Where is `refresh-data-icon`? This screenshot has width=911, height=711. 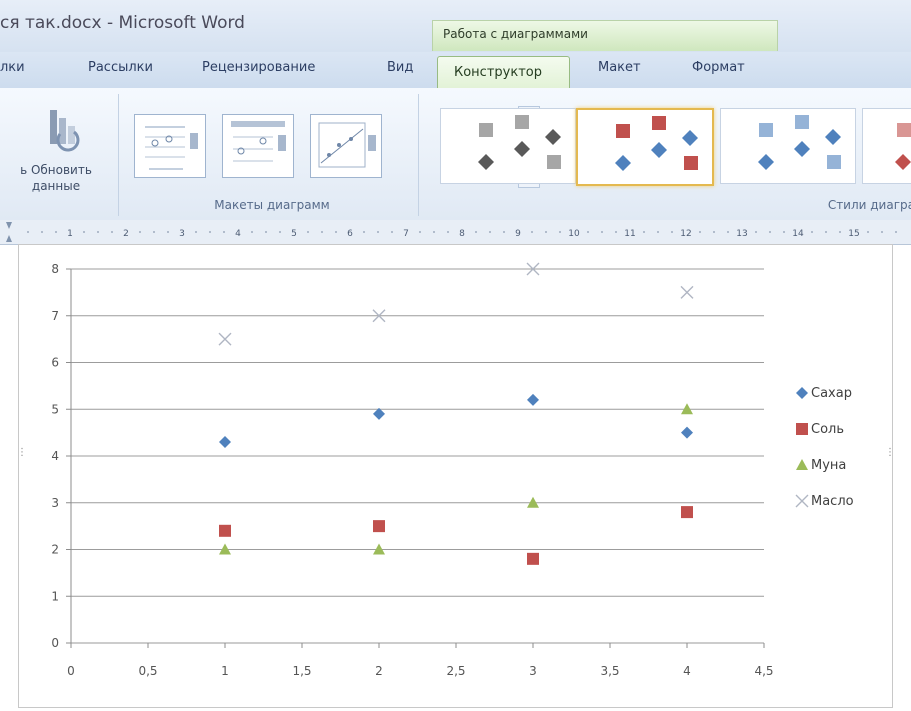
refresh-data-icon is located at coordinates (65, 131).